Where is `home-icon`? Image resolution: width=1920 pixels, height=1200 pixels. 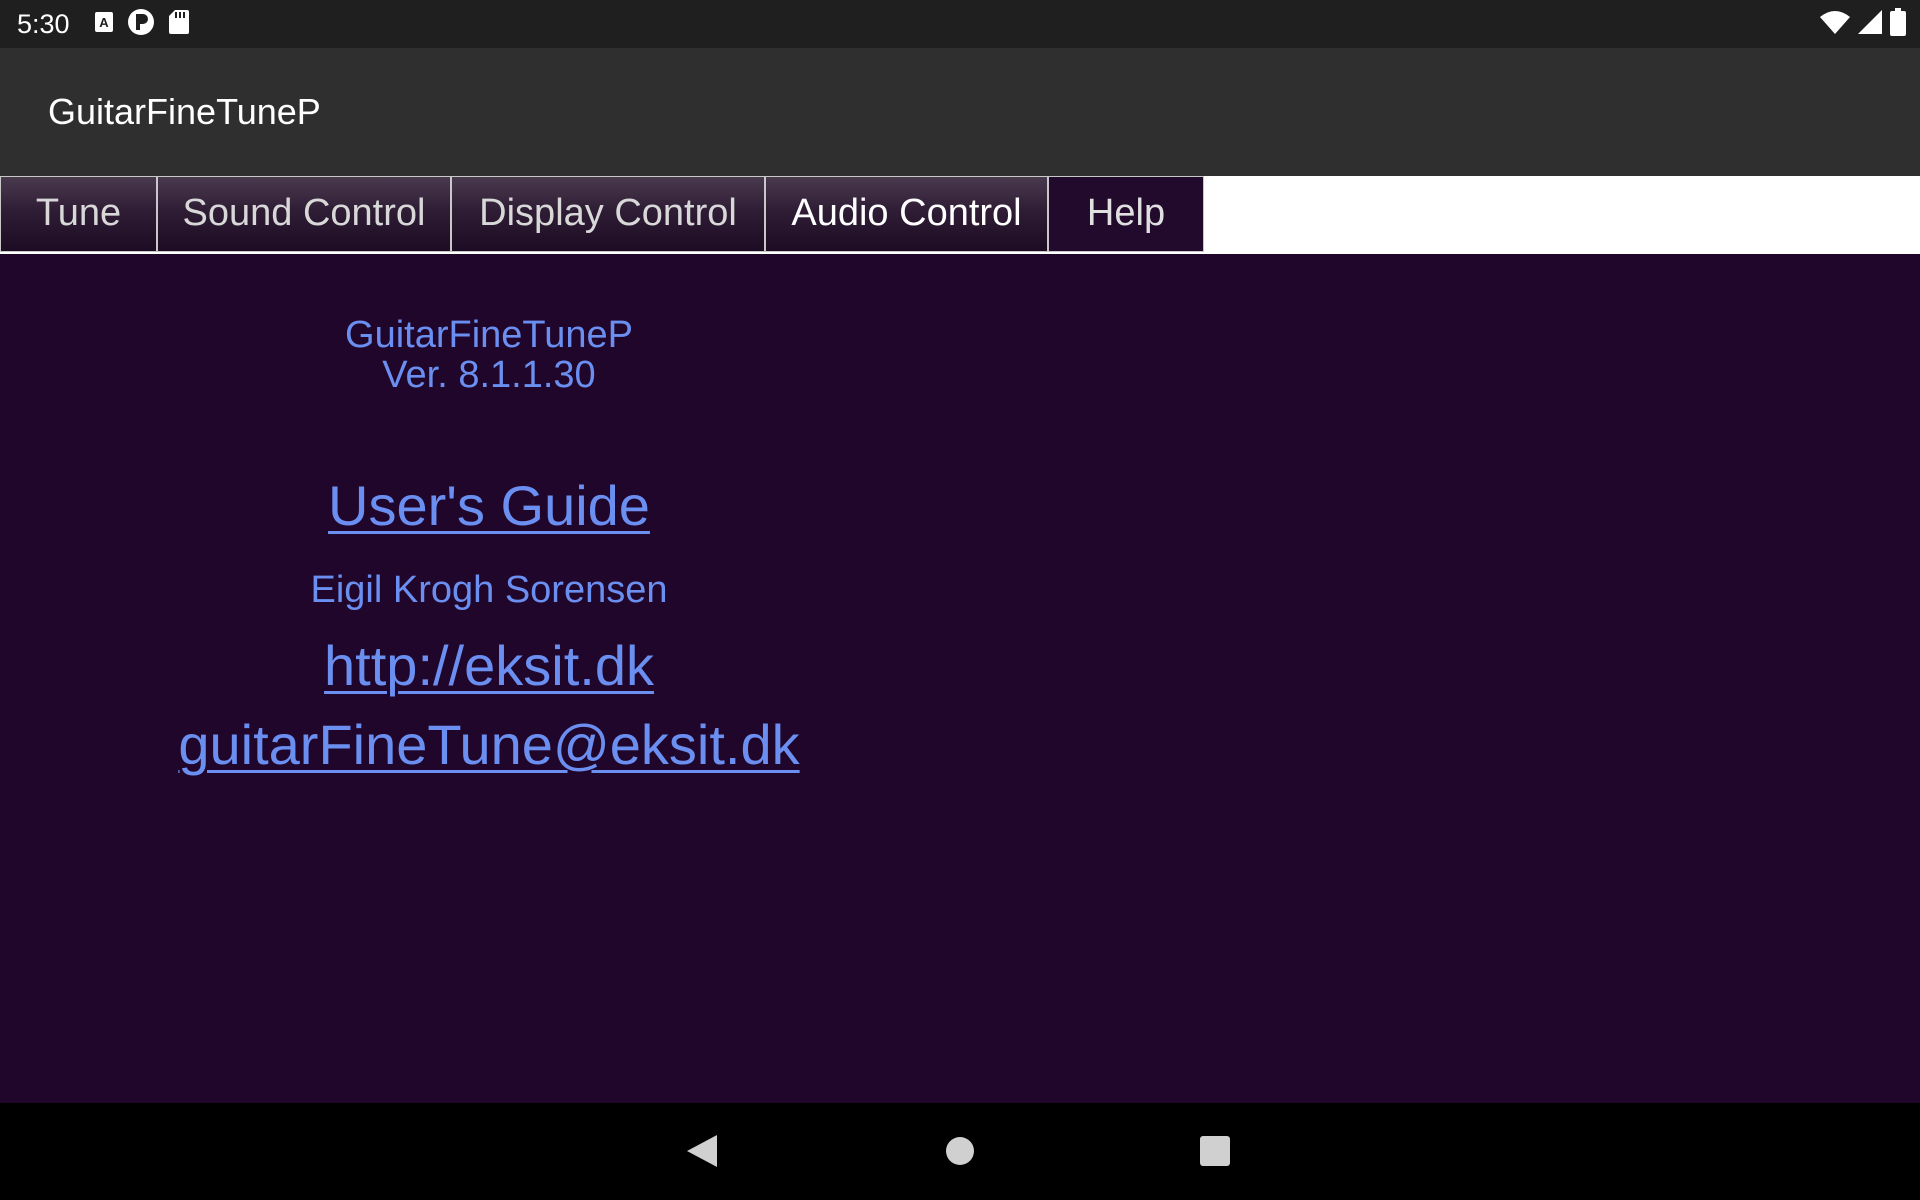
home-icon is located at coordinates (960, 1151).